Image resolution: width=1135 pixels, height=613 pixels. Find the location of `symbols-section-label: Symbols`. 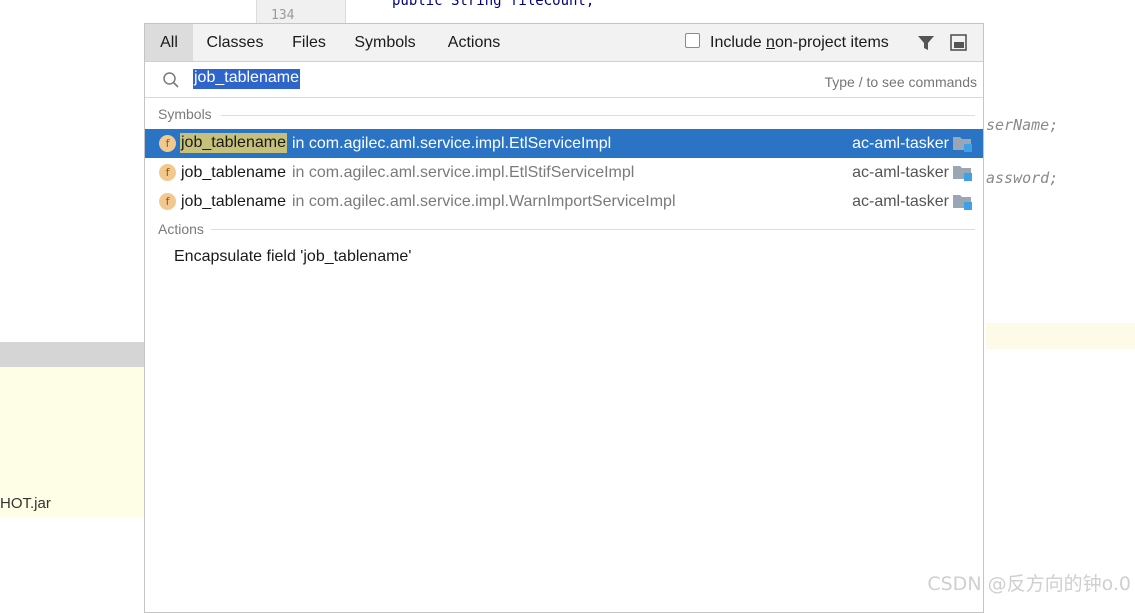

symbols-section-label: Symbols is located at coordinates (185, 114).